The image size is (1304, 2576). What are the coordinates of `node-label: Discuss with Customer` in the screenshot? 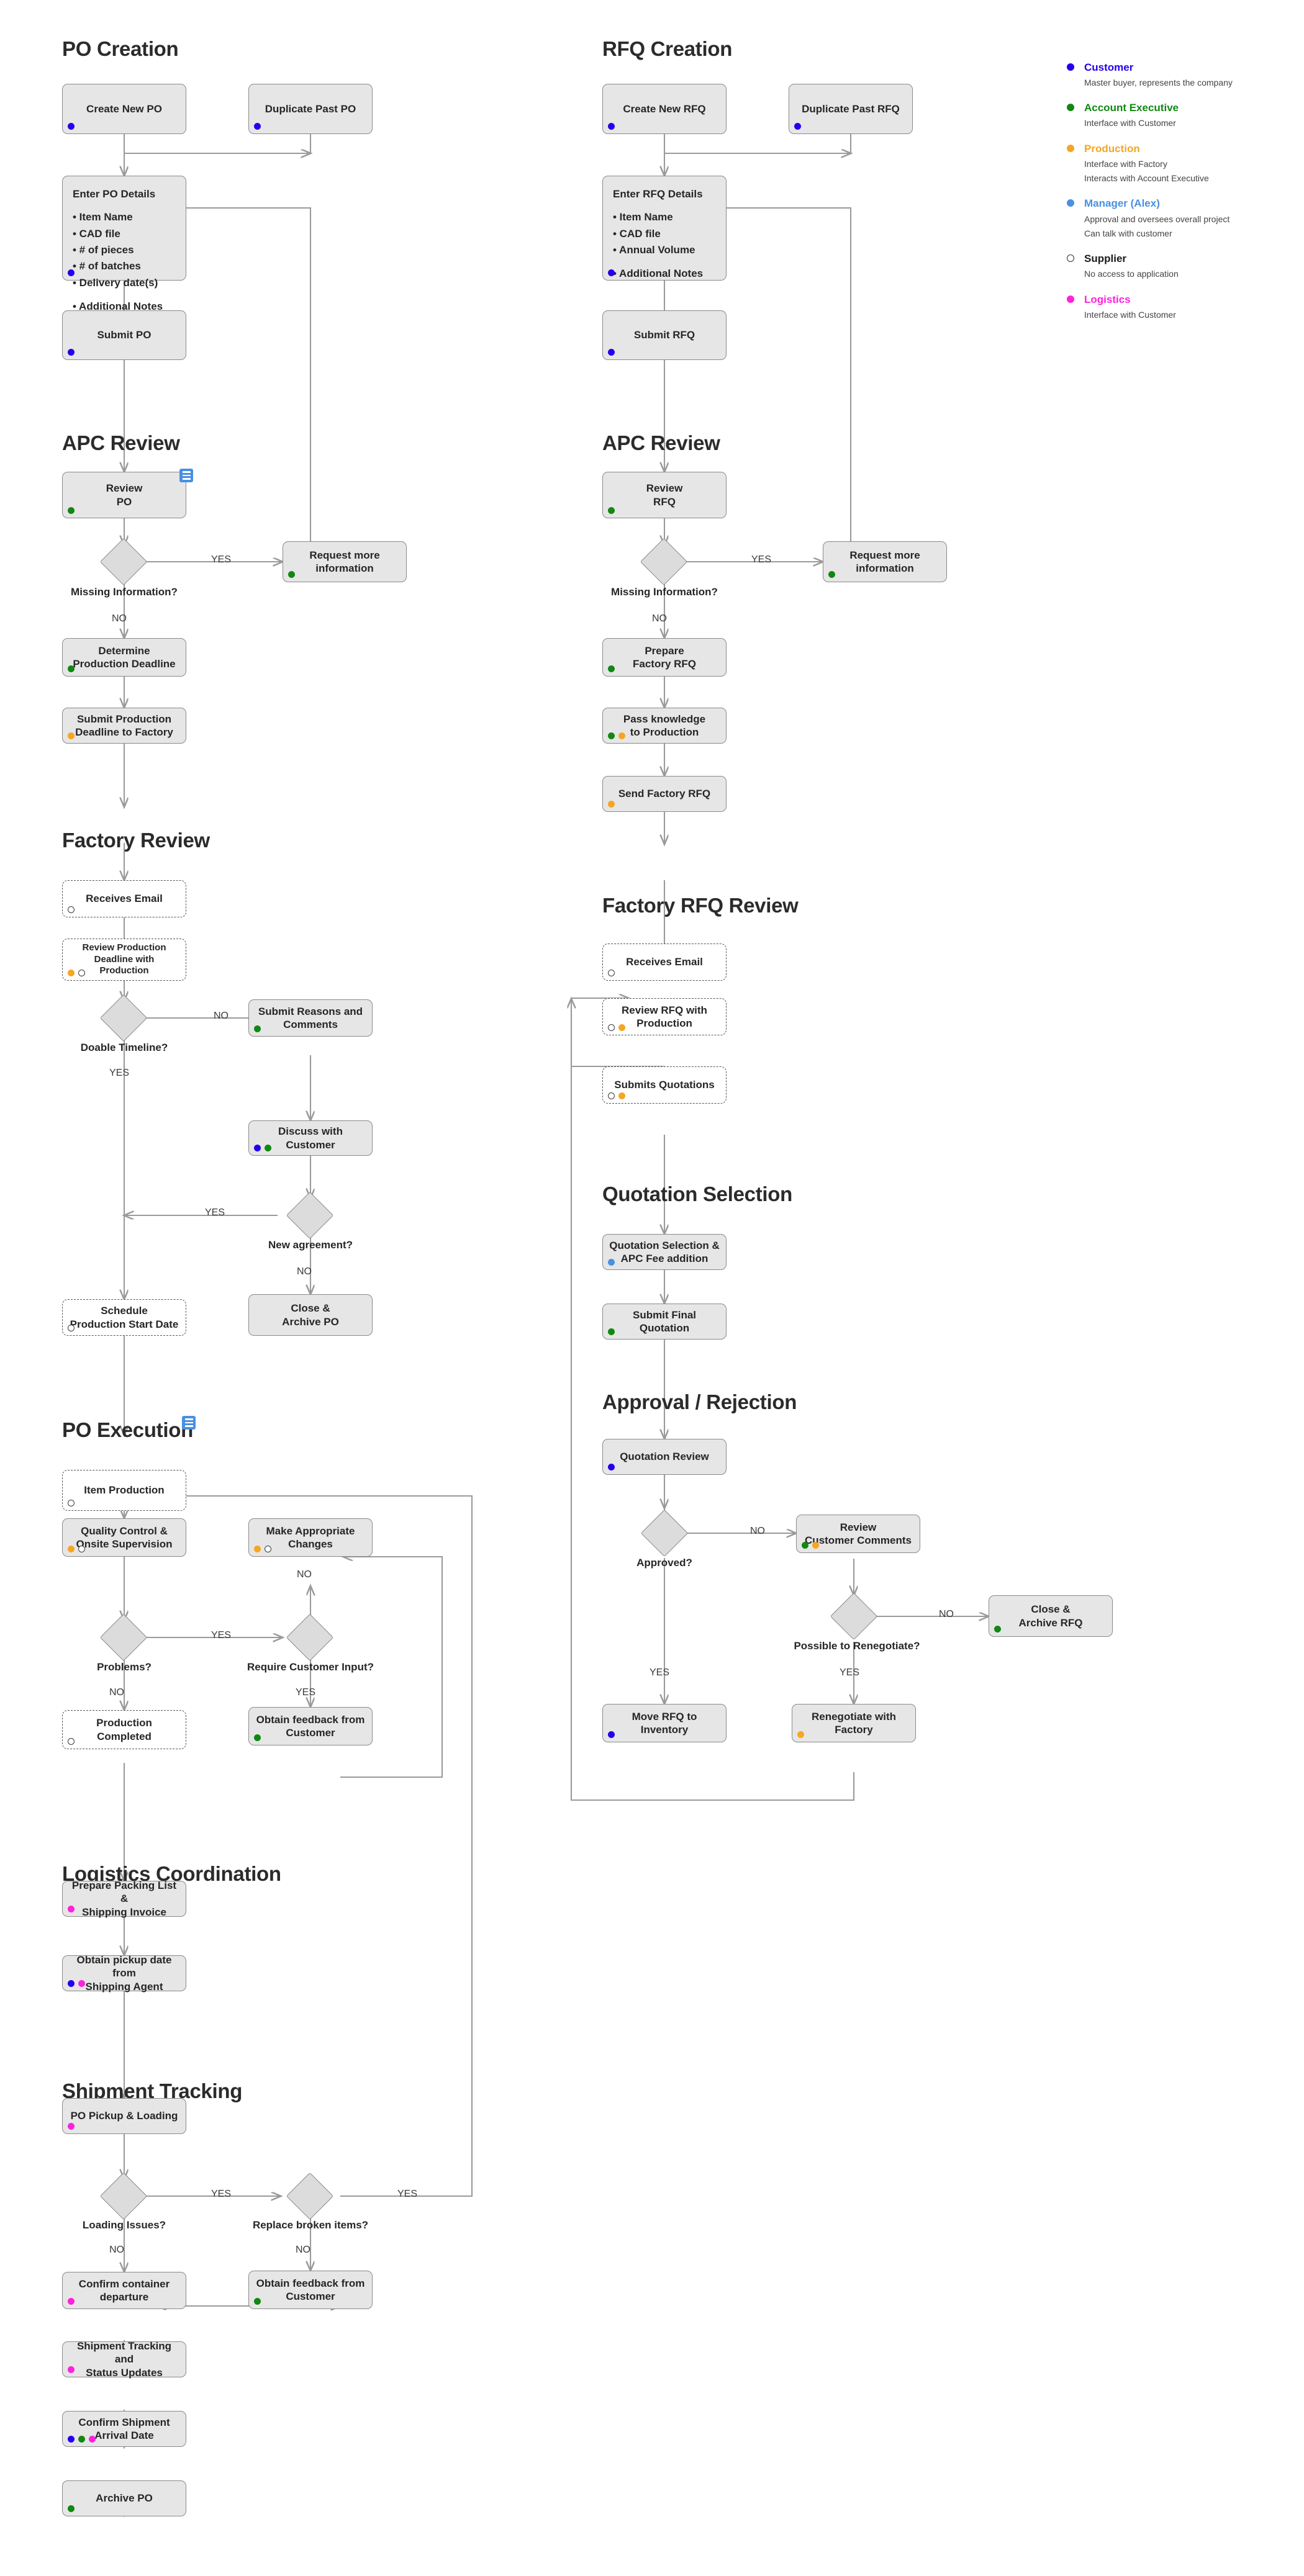 It's located at (310, 1138).